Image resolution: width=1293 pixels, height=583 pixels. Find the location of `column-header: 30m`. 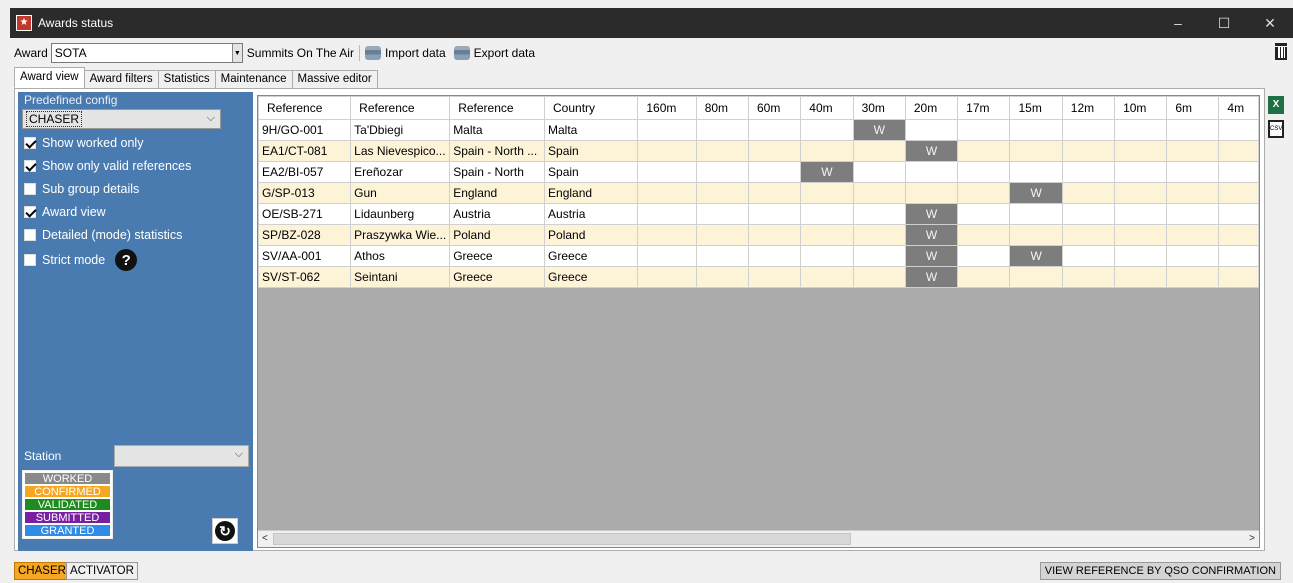

column-header: 30m is located at coordinates (879, 108).